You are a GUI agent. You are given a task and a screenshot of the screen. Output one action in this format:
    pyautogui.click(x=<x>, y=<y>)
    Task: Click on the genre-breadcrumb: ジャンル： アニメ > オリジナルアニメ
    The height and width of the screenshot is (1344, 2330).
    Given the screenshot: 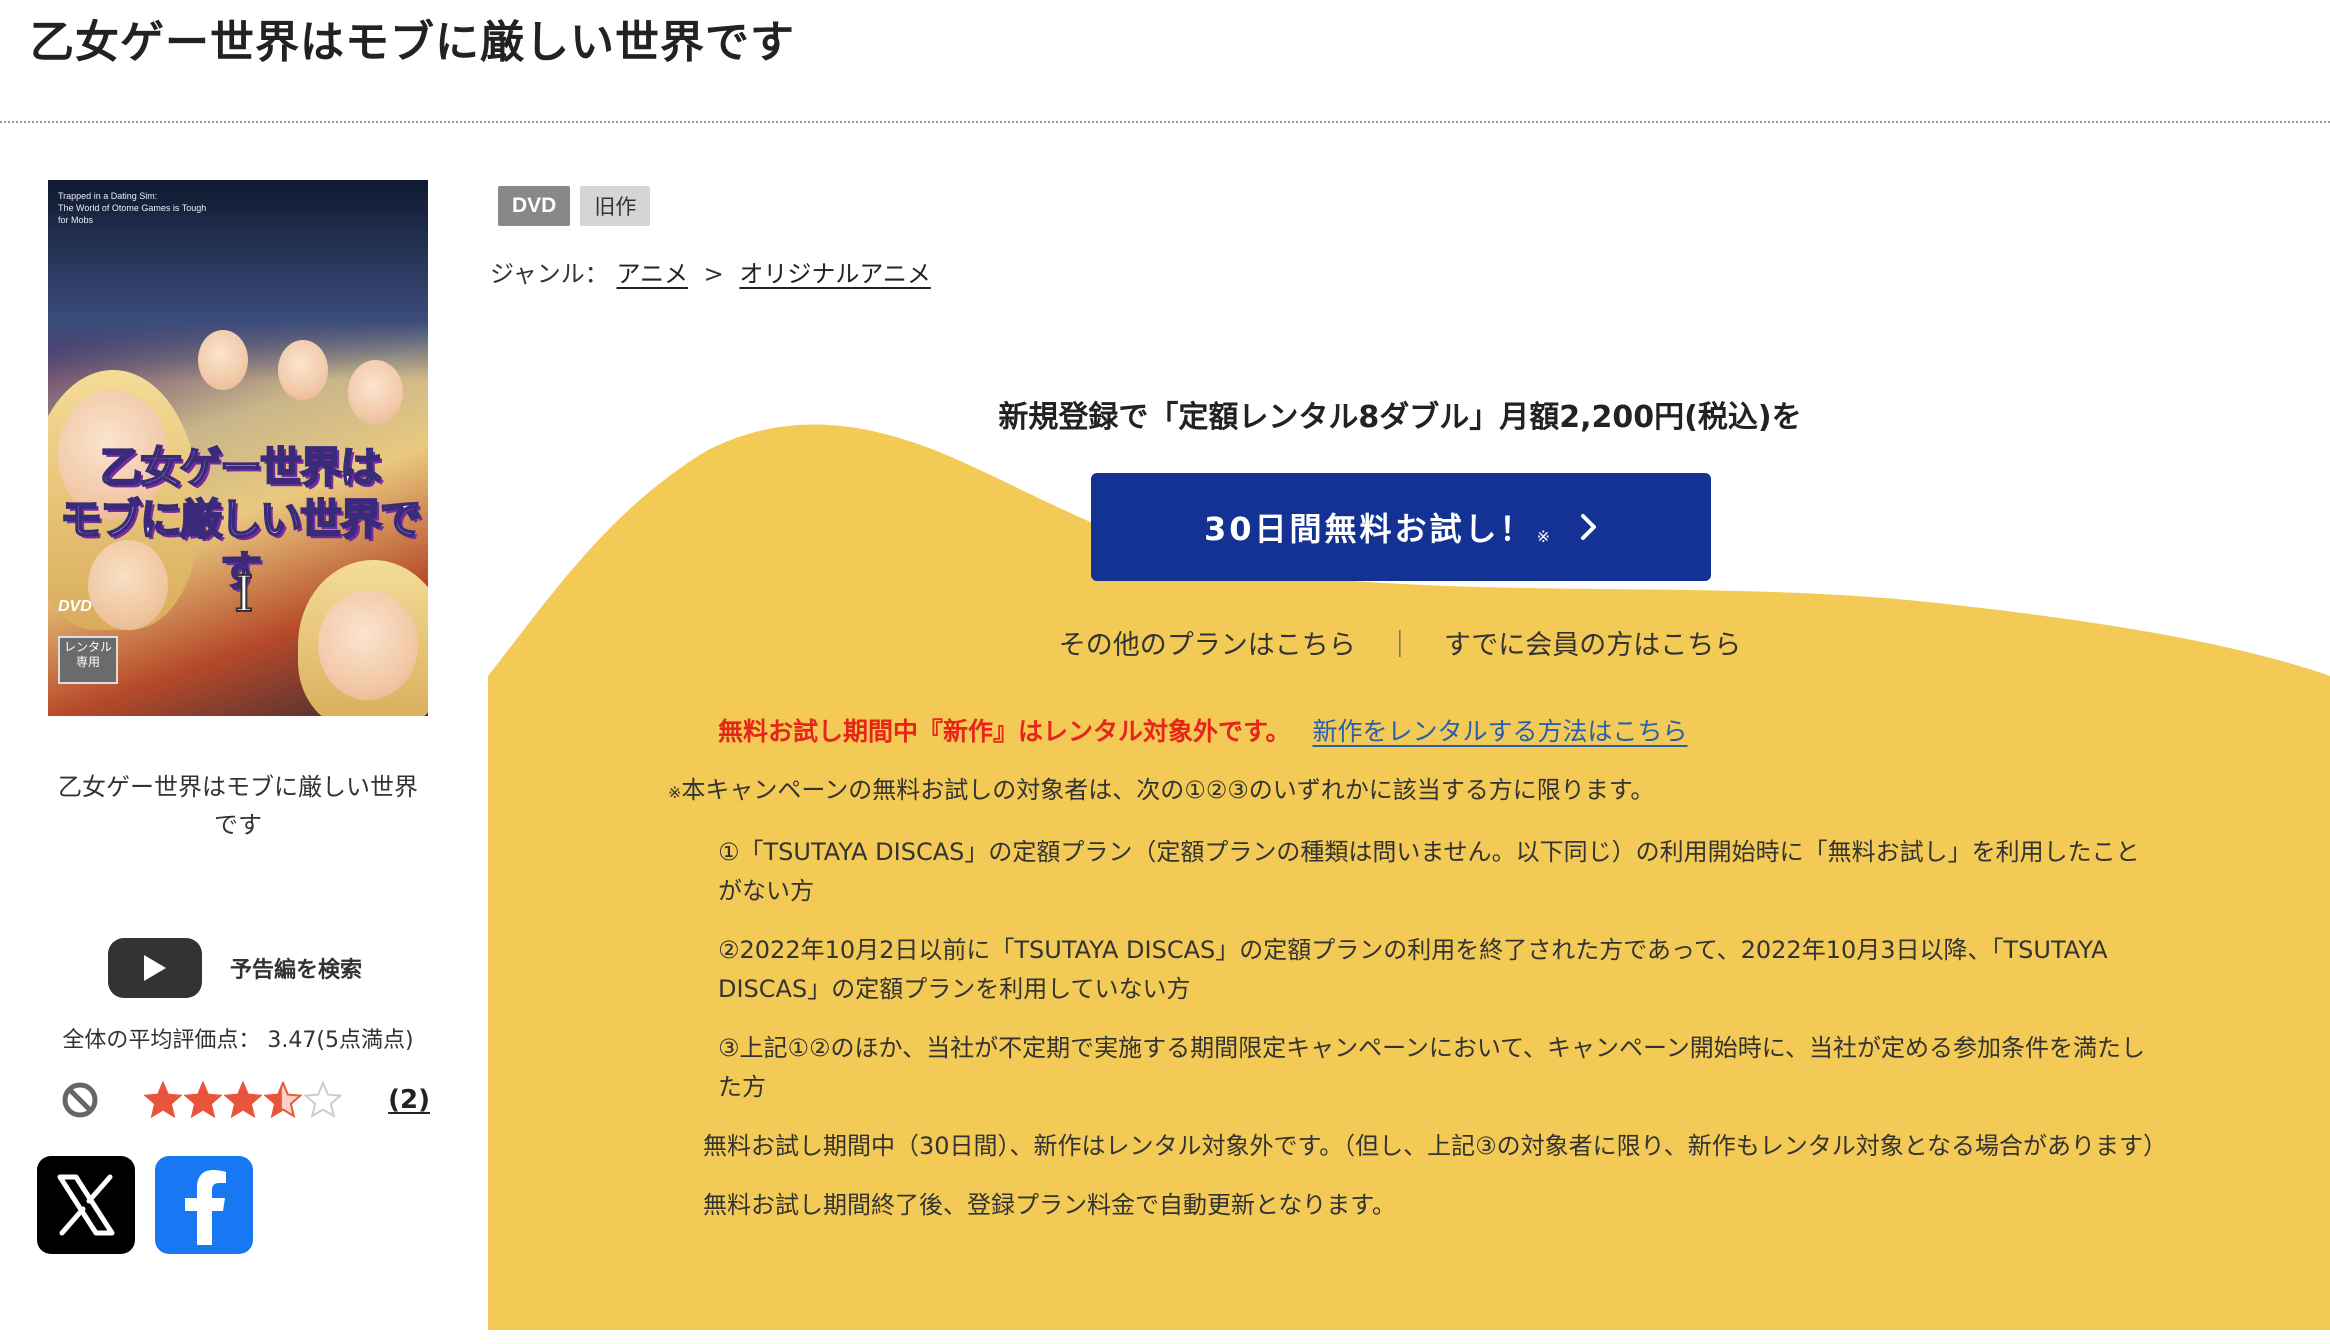 What is the action you would take?
    pyautogui.click(x=710, y=271)
    